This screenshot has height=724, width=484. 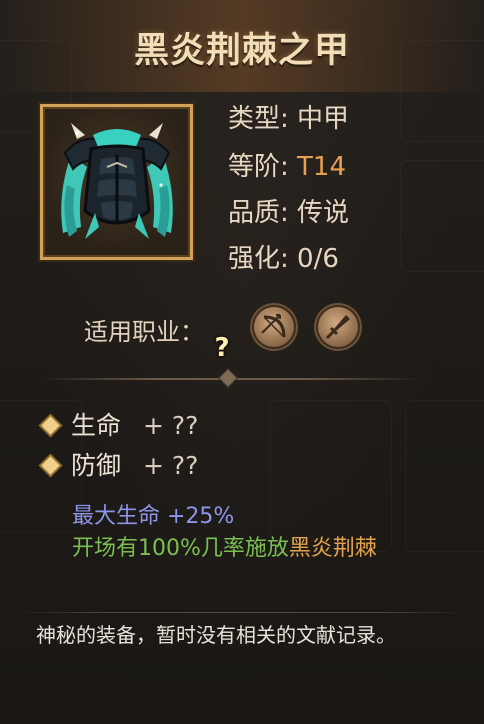 I want to click on skill-name: 黑炎荆棘, so click(x=332, y=548).